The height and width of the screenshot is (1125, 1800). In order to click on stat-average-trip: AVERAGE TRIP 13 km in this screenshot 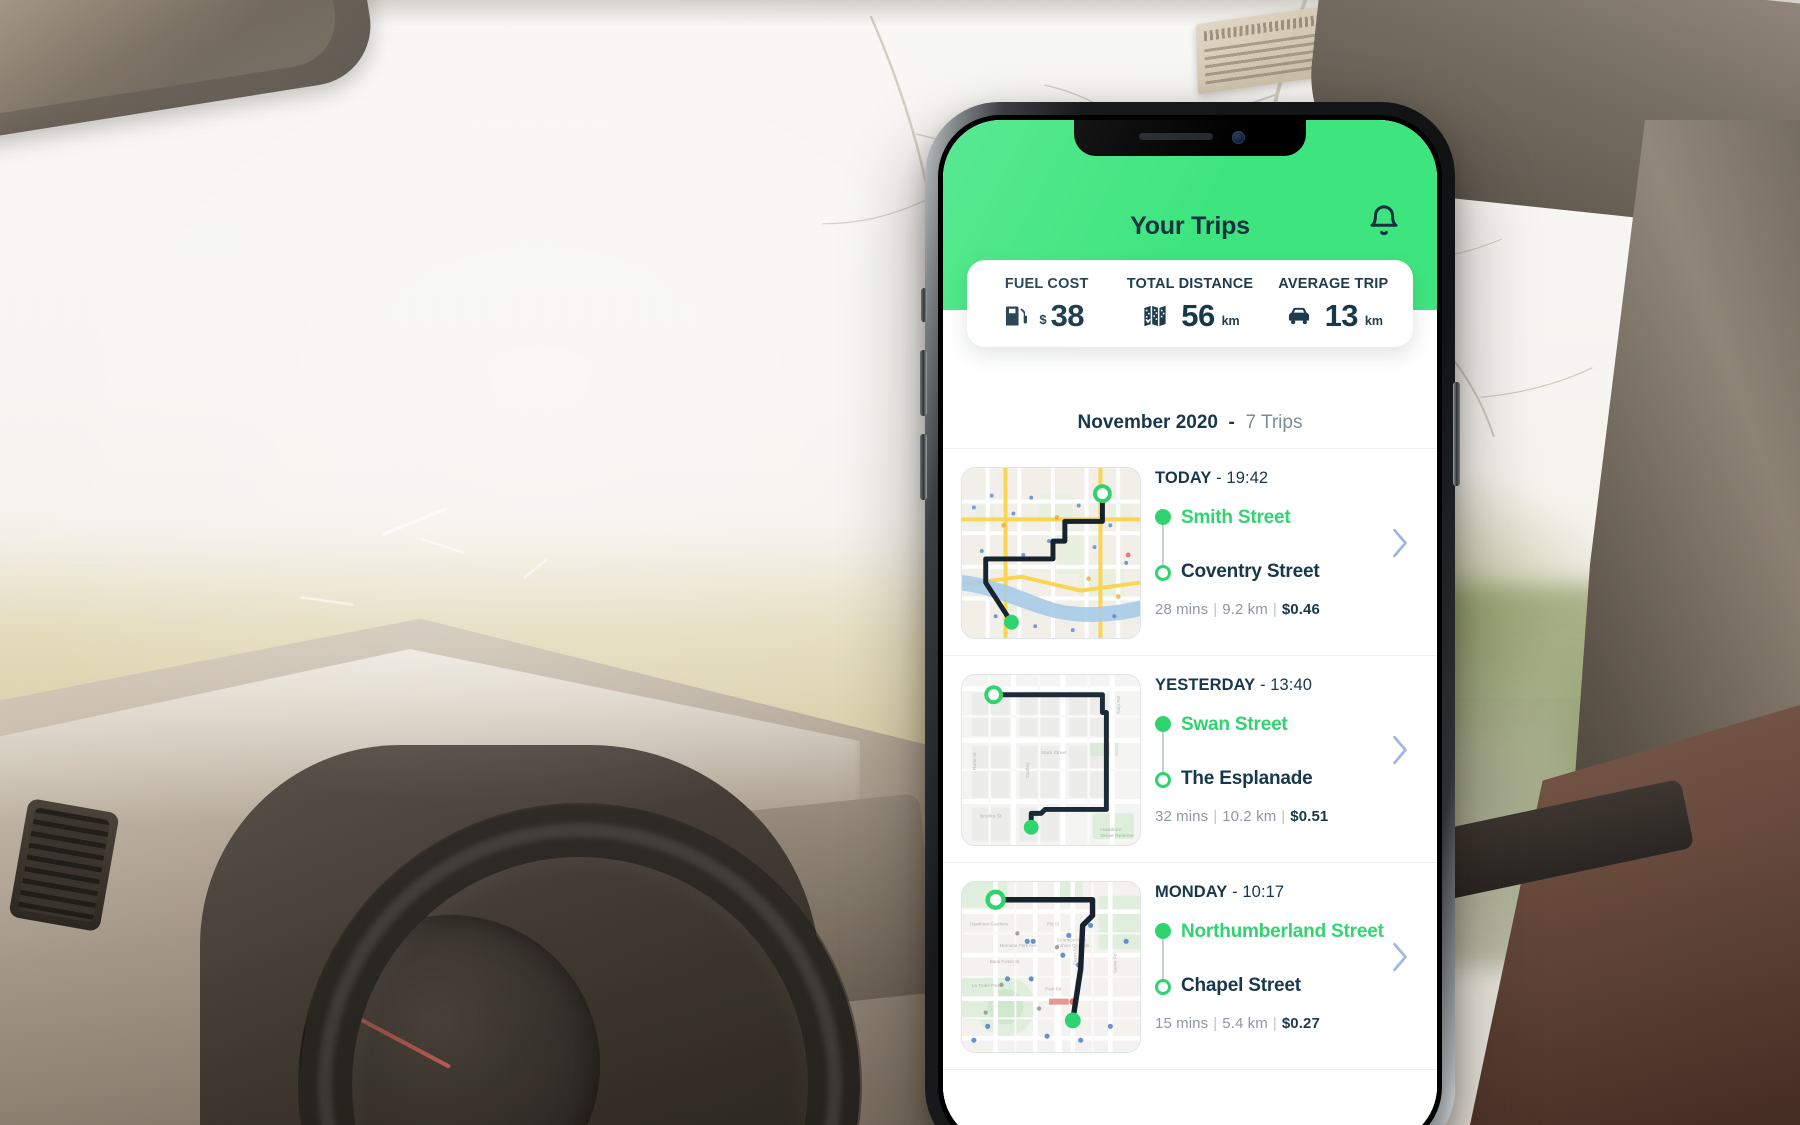, I will do `click(1333, 303)`.